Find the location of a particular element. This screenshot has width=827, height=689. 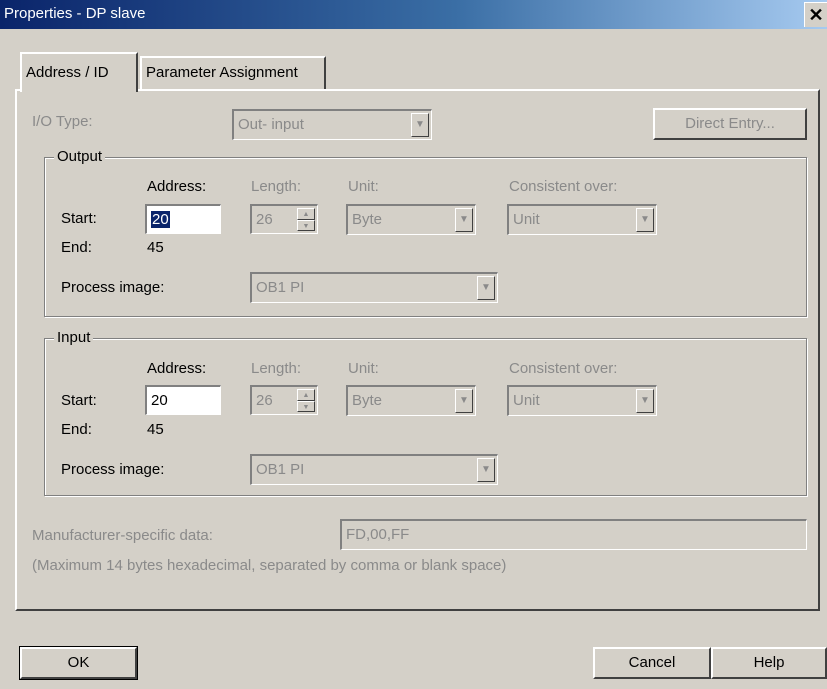

input-length-stepper: 26 ▲ ▼ is located at coordinates (284, 400).